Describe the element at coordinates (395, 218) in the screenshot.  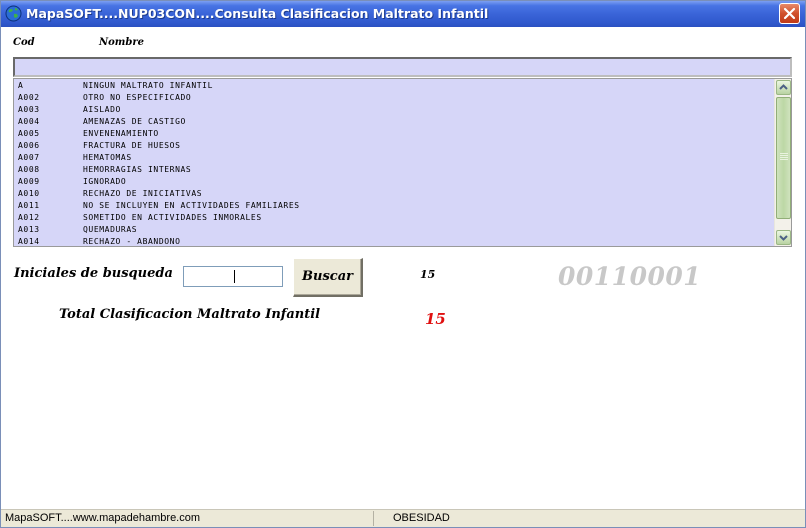
I see `list-item: A012 SOMETIDO EN ACTIVIDADES INMORALES` at that location.